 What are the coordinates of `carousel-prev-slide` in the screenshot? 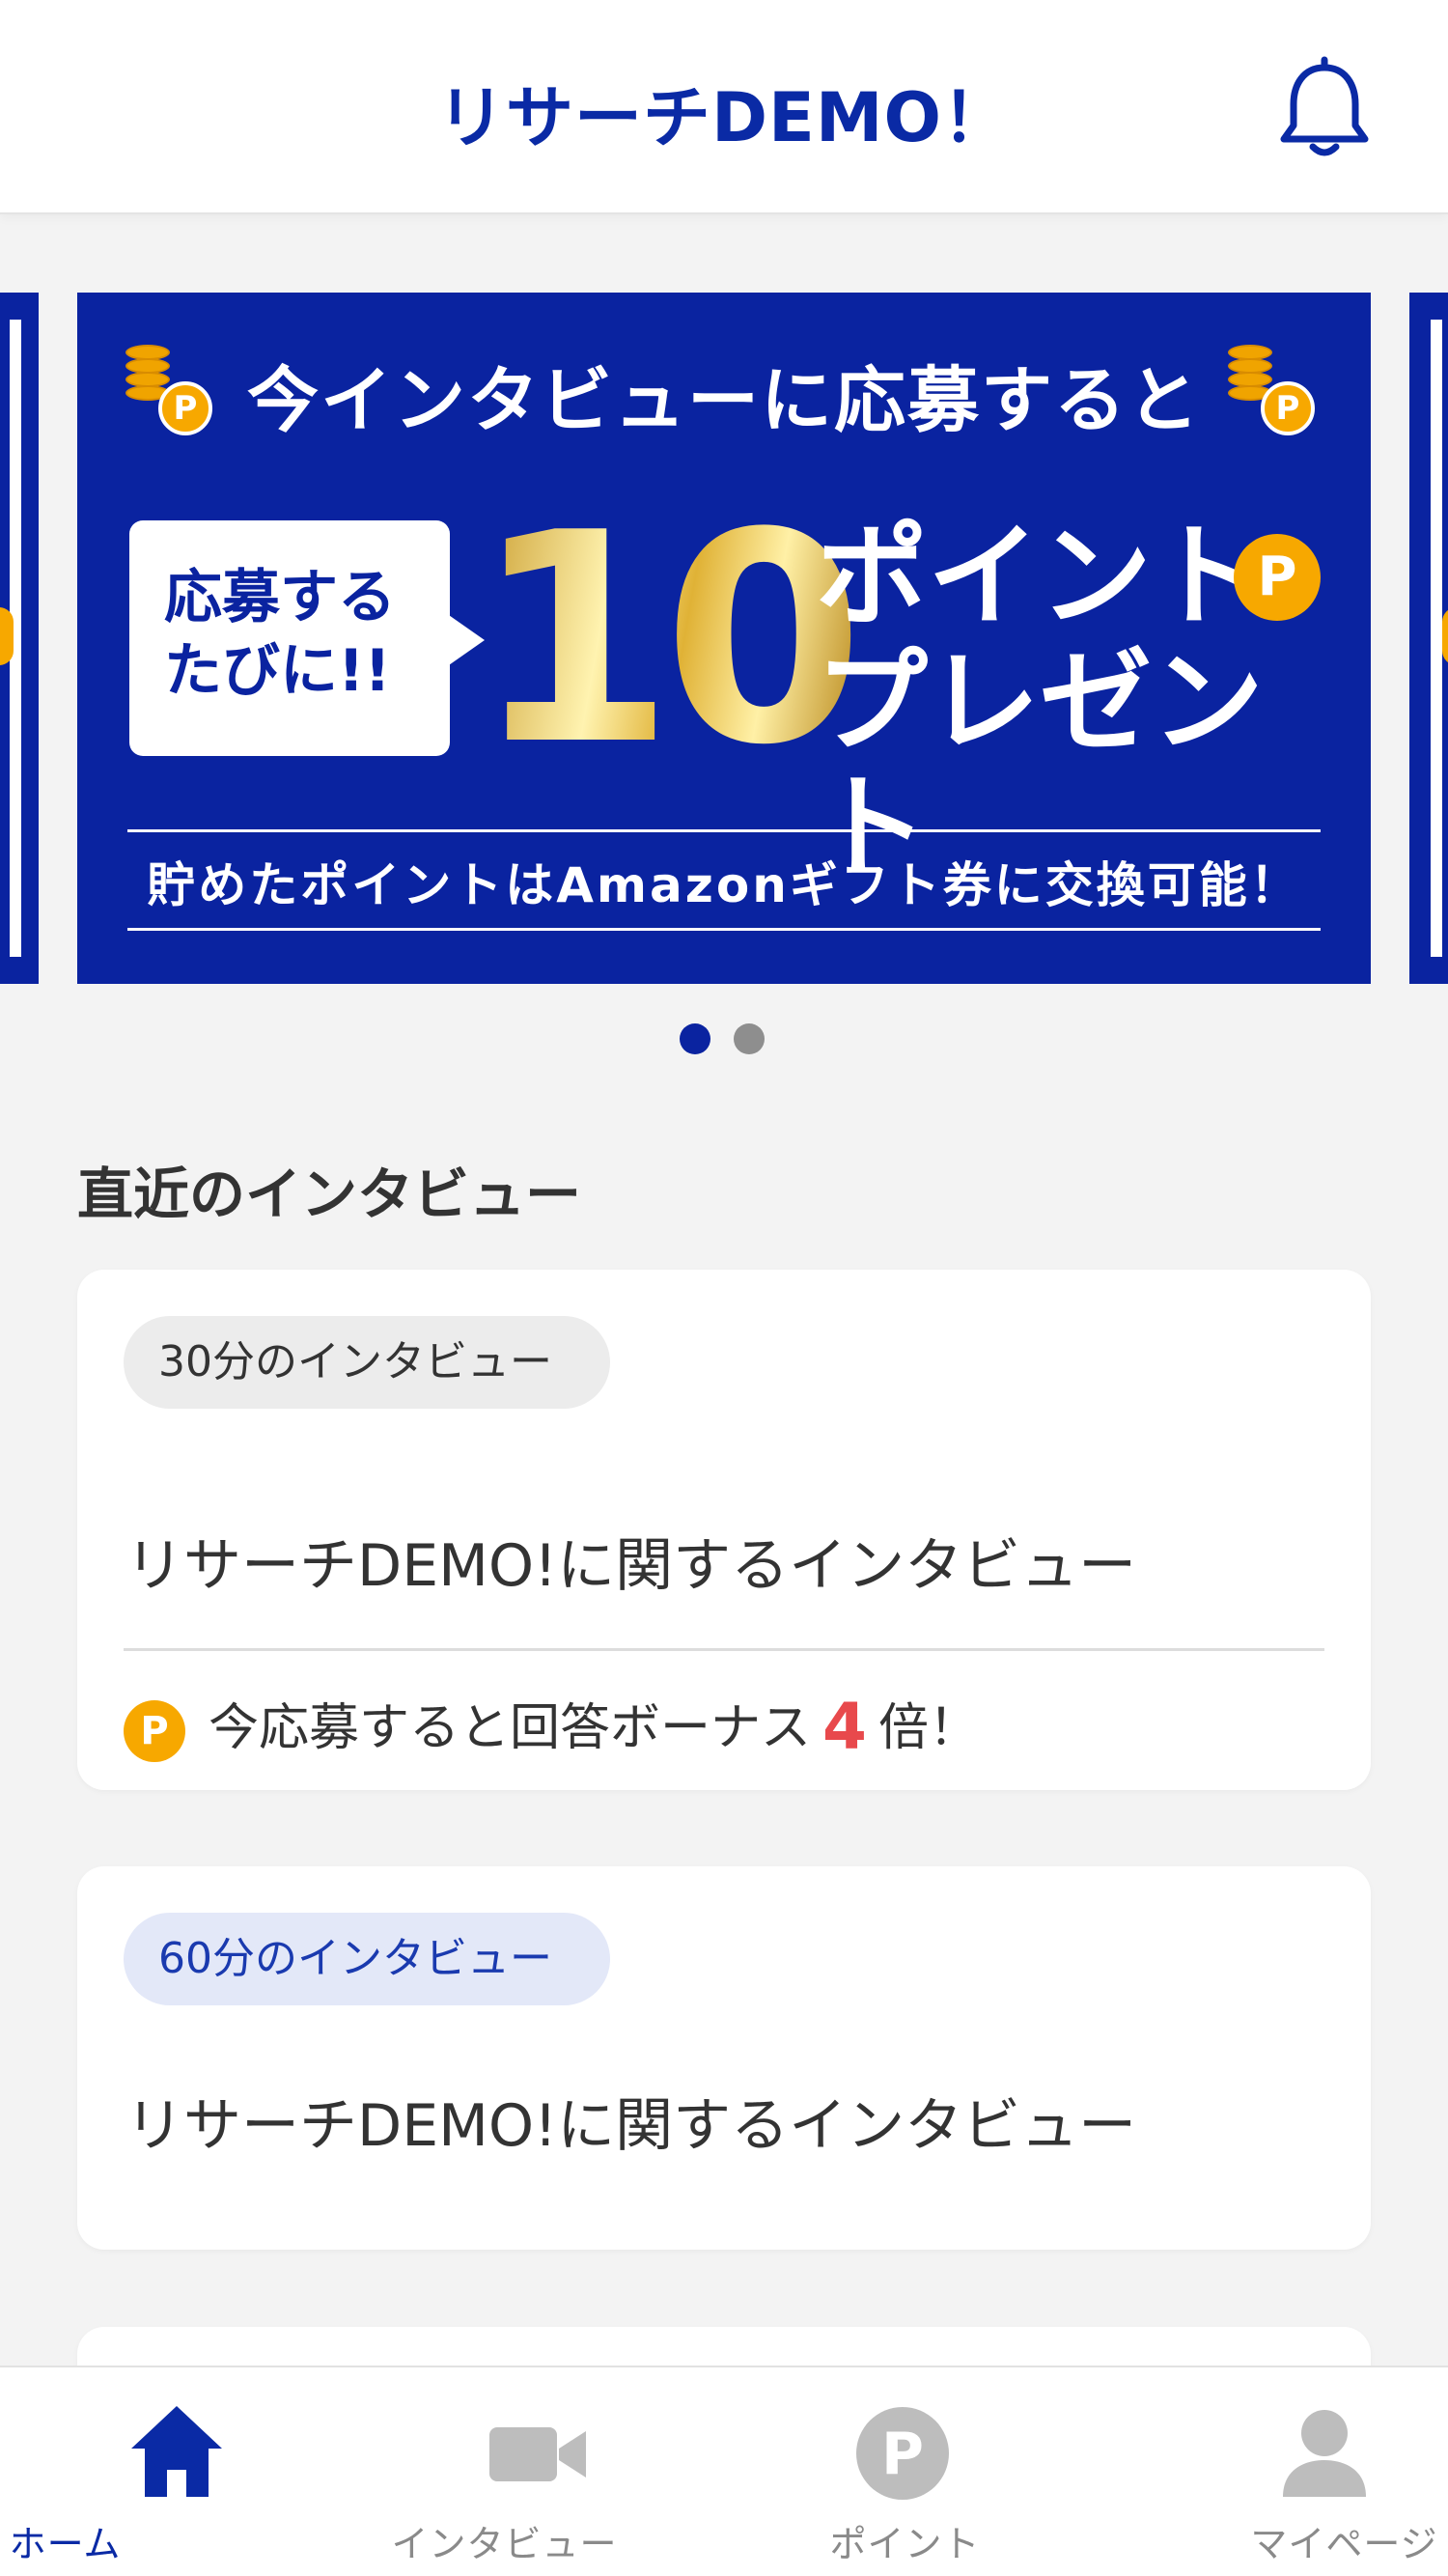 It's located at (20, 638).